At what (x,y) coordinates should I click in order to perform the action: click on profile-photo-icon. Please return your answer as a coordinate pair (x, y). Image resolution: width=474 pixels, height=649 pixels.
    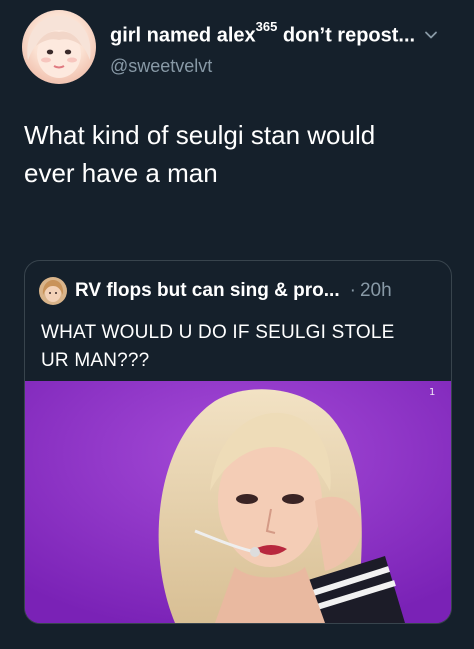
    Looking at the image, I should click on (59, 47).